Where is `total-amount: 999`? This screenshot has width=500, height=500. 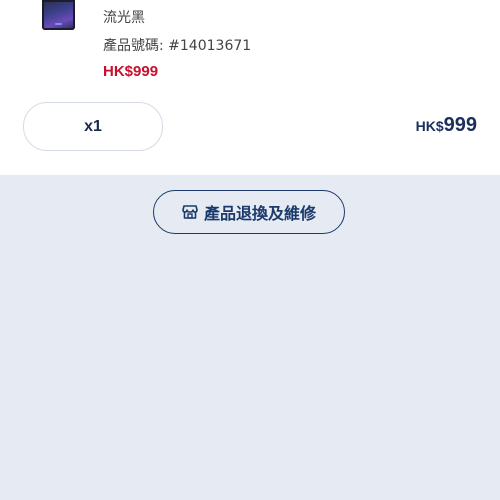
total-amount: 999 is located at coordinates (460, 125).